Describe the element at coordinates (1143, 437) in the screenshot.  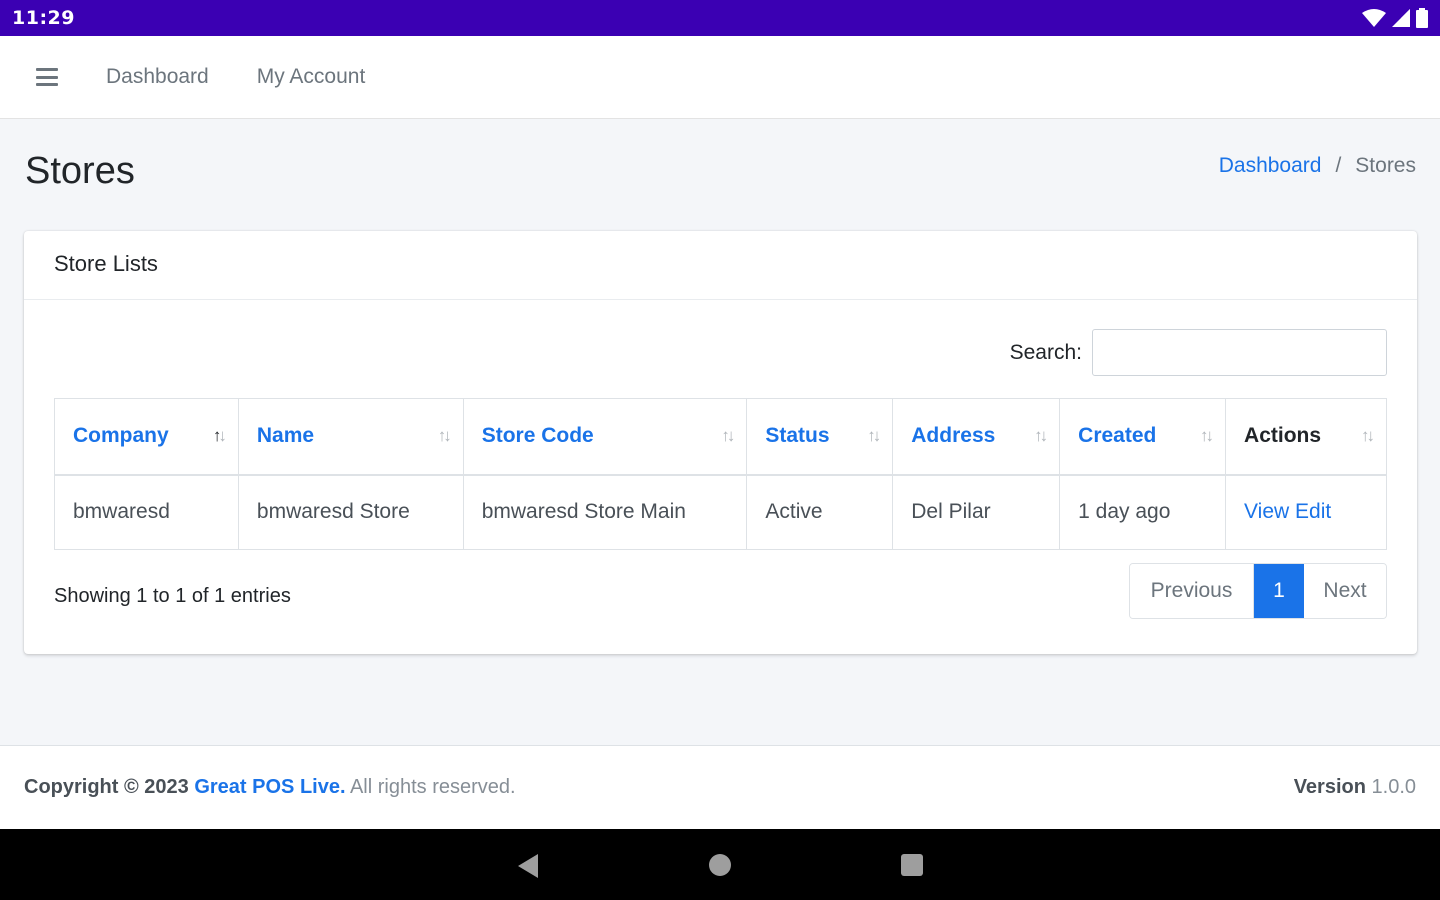
I see `column-header-created: Created ↑↓` at that location.